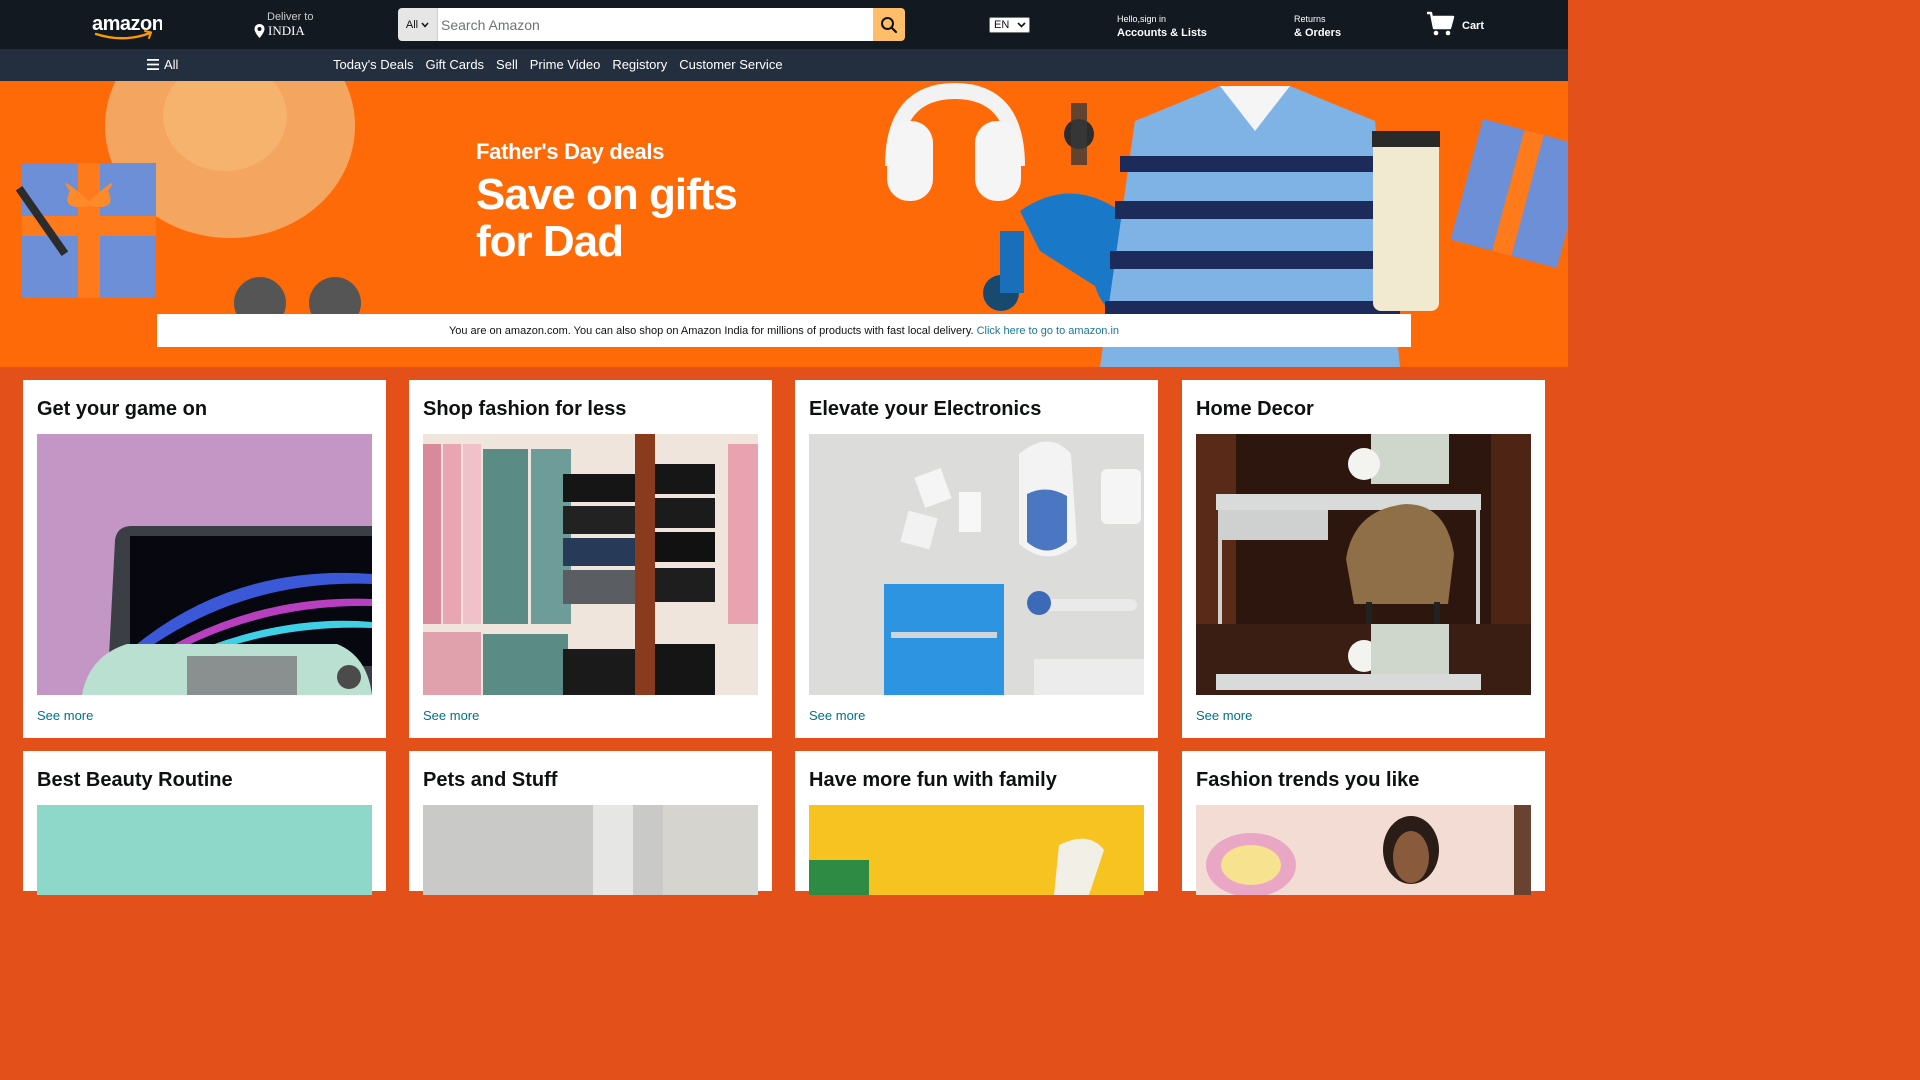  Describe the element at coordinates (171, 64) in the screenshot. I see `all-menu-label: All` at that location.